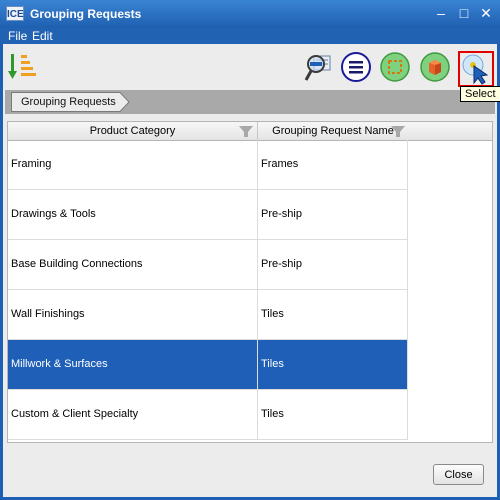  What do you see at coordinates (486, 13) in the screenshot?
I see `close-window-button: ✕` at bounding box center [486, 13].